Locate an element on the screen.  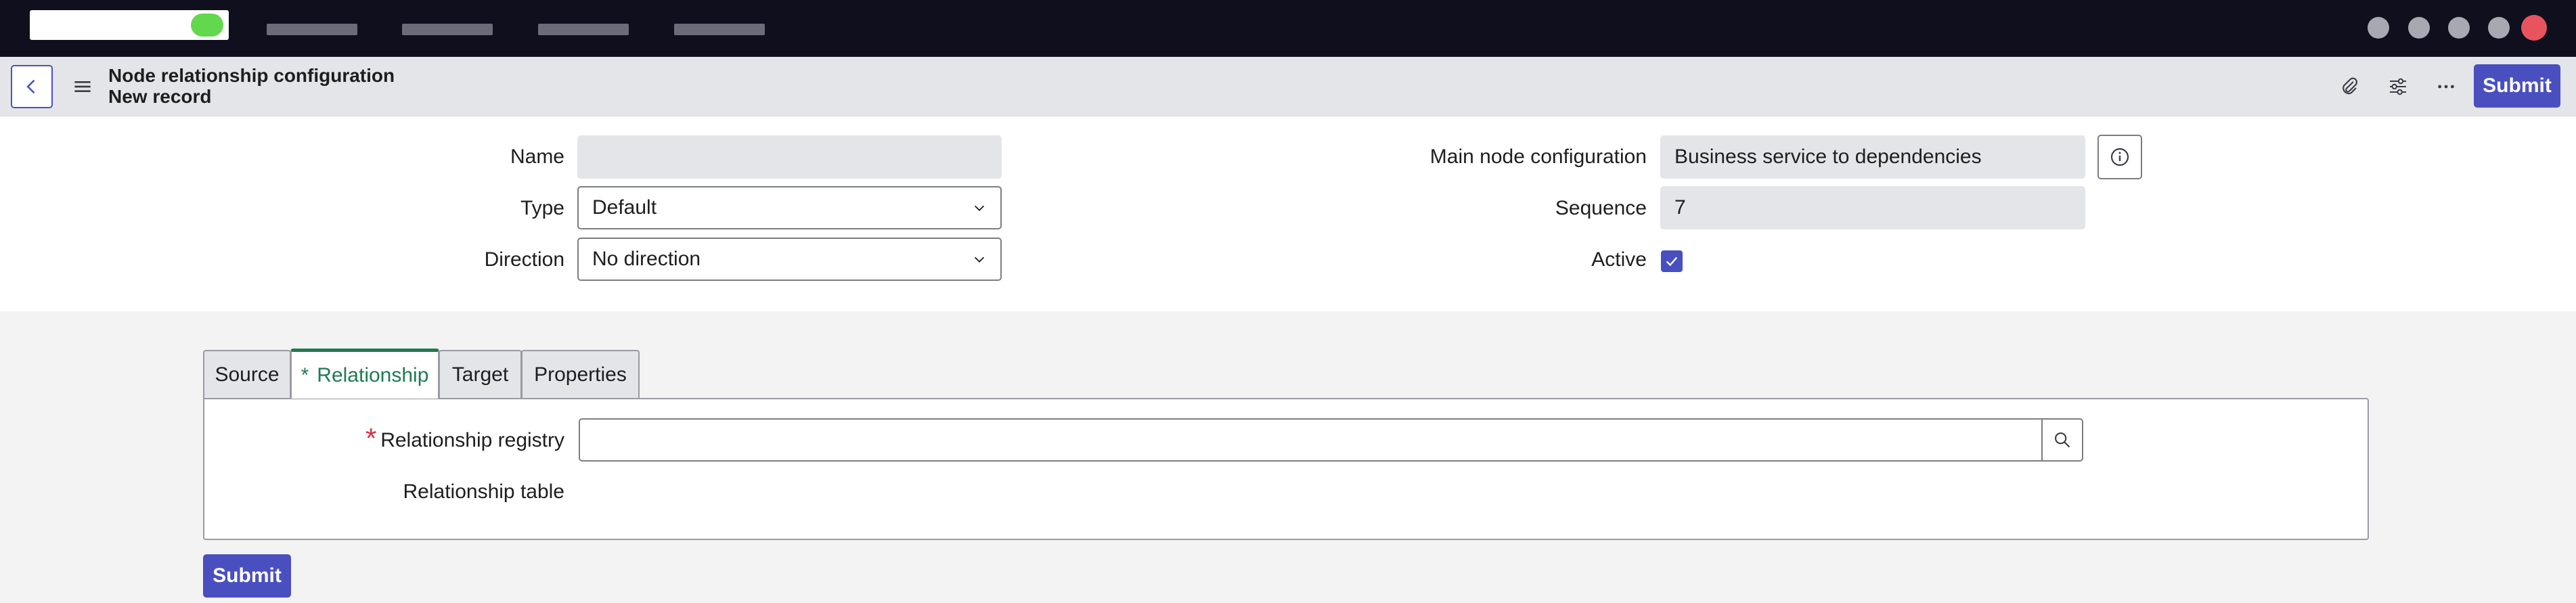
avatar is located at coordinates (2534, 28).